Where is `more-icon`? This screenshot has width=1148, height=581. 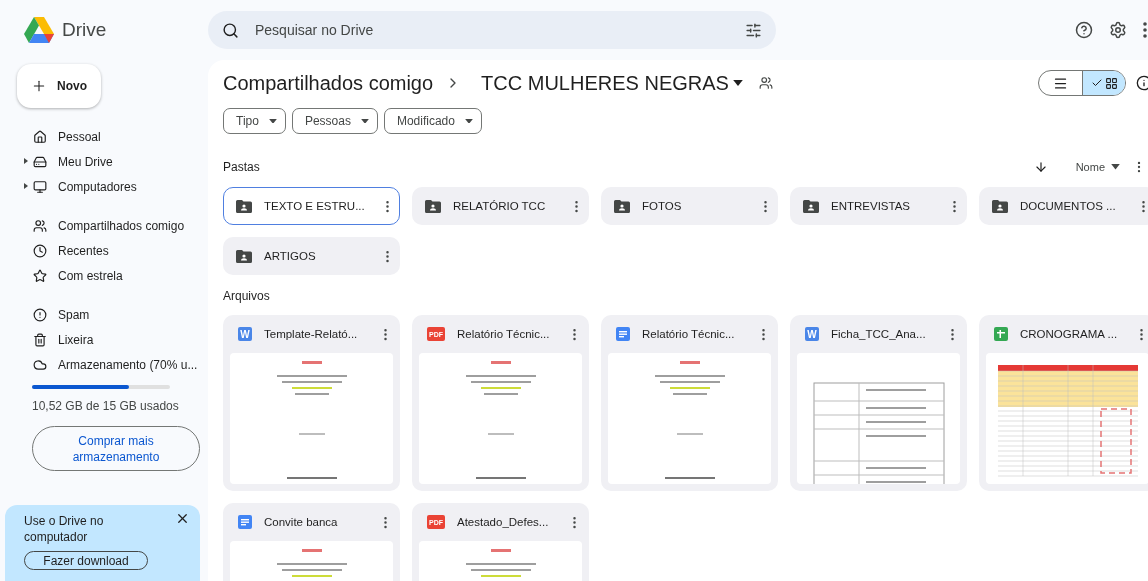
more-icon is located at coordinates (1145, 30).